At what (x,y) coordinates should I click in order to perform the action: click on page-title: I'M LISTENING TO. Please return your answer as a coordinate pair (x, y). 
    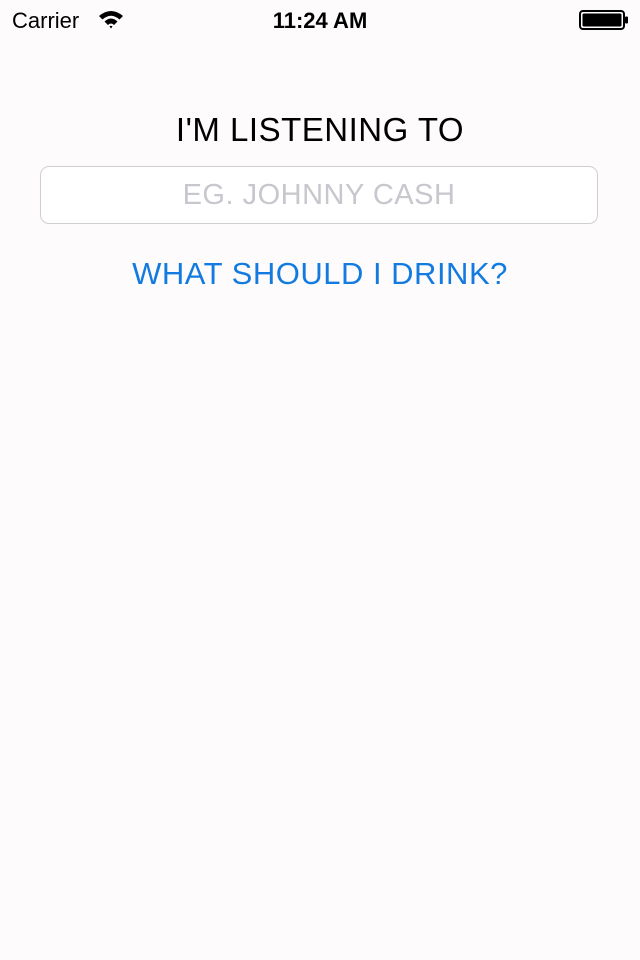
    Looking at the image, I should click on (320, 129).